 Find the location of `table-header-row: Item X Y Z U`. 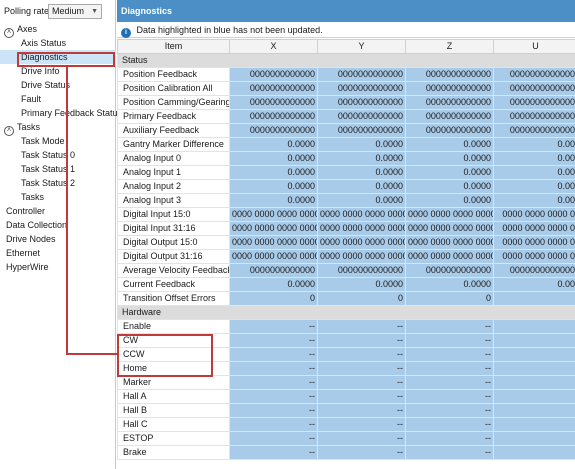

table-header-row: Item X Y Z U is located at coordinates (346, 46).